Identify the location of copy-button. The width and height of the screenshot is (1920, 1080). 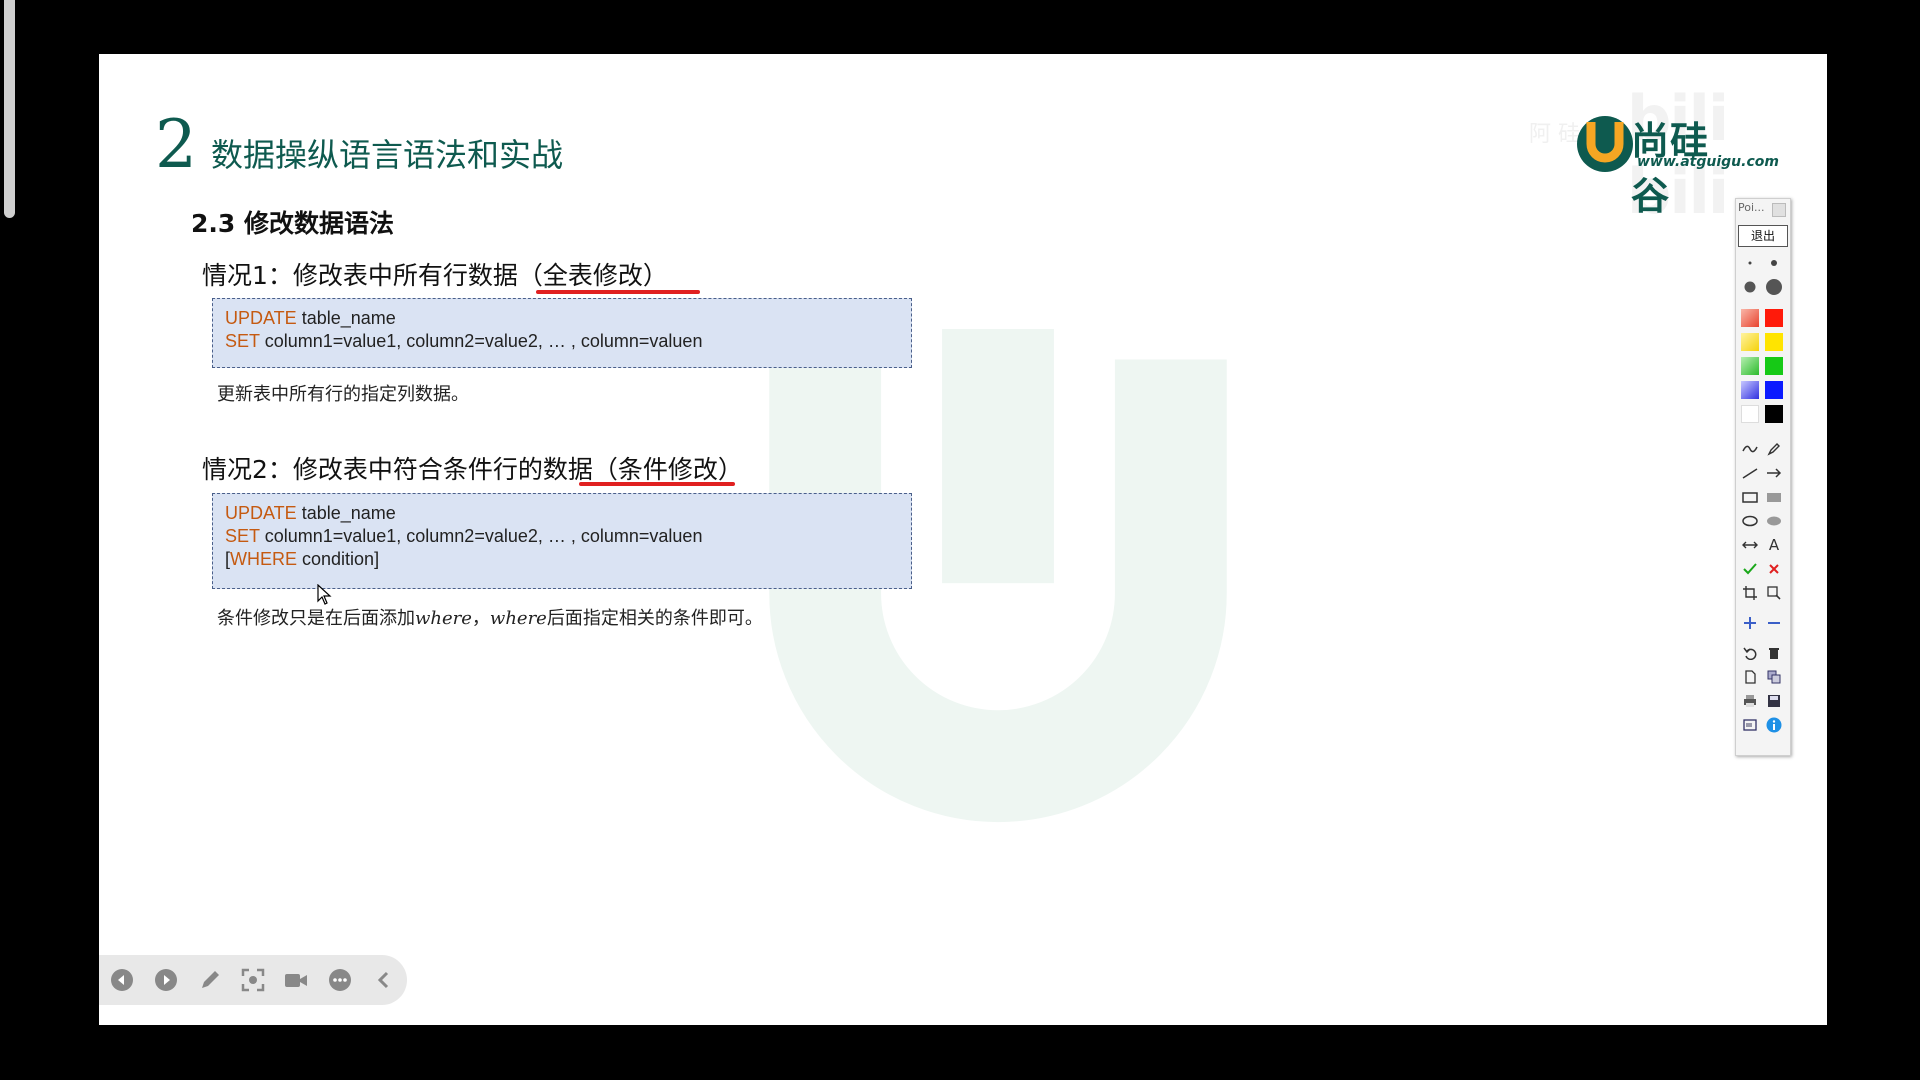
(1774, 677).